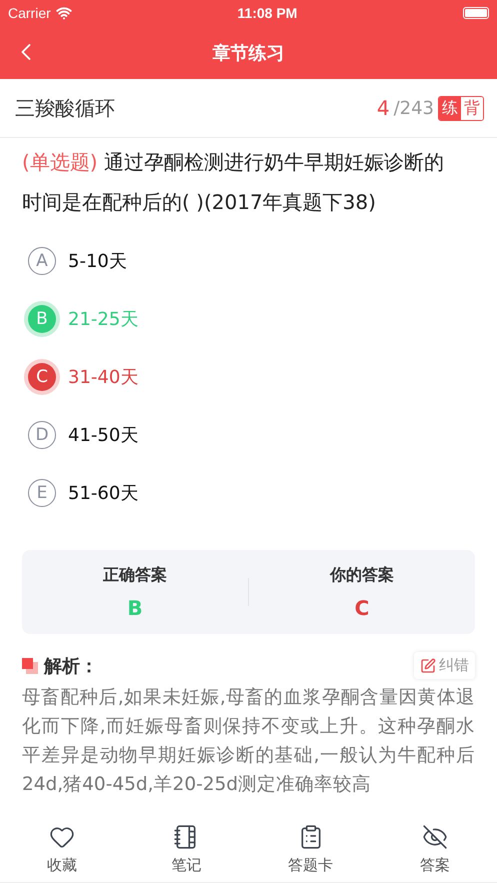 This screenshot has height=883, width=497. What do you see at coordinates (97, 261) in the screenshot?
I see `option-text: 5-10天` at bounding box center [97, 261].